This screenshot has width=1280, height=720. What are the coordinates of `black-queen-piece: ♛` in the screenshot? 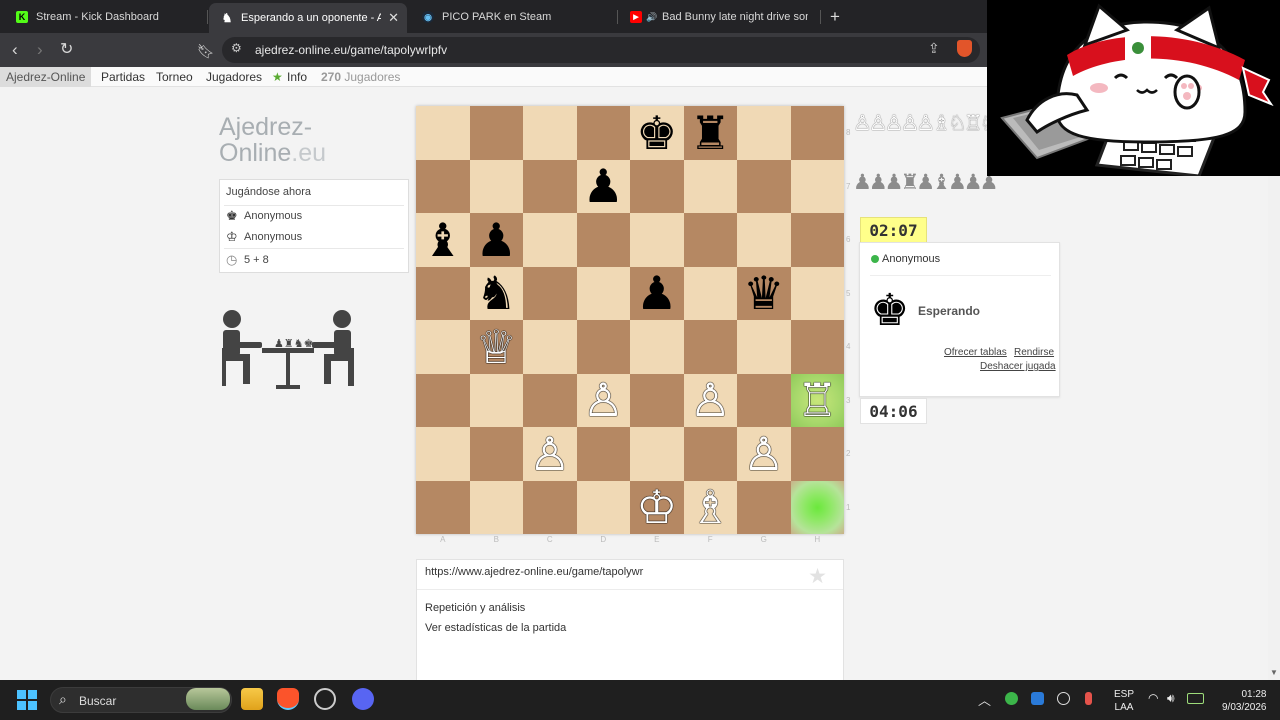 It's located at (763, 293).